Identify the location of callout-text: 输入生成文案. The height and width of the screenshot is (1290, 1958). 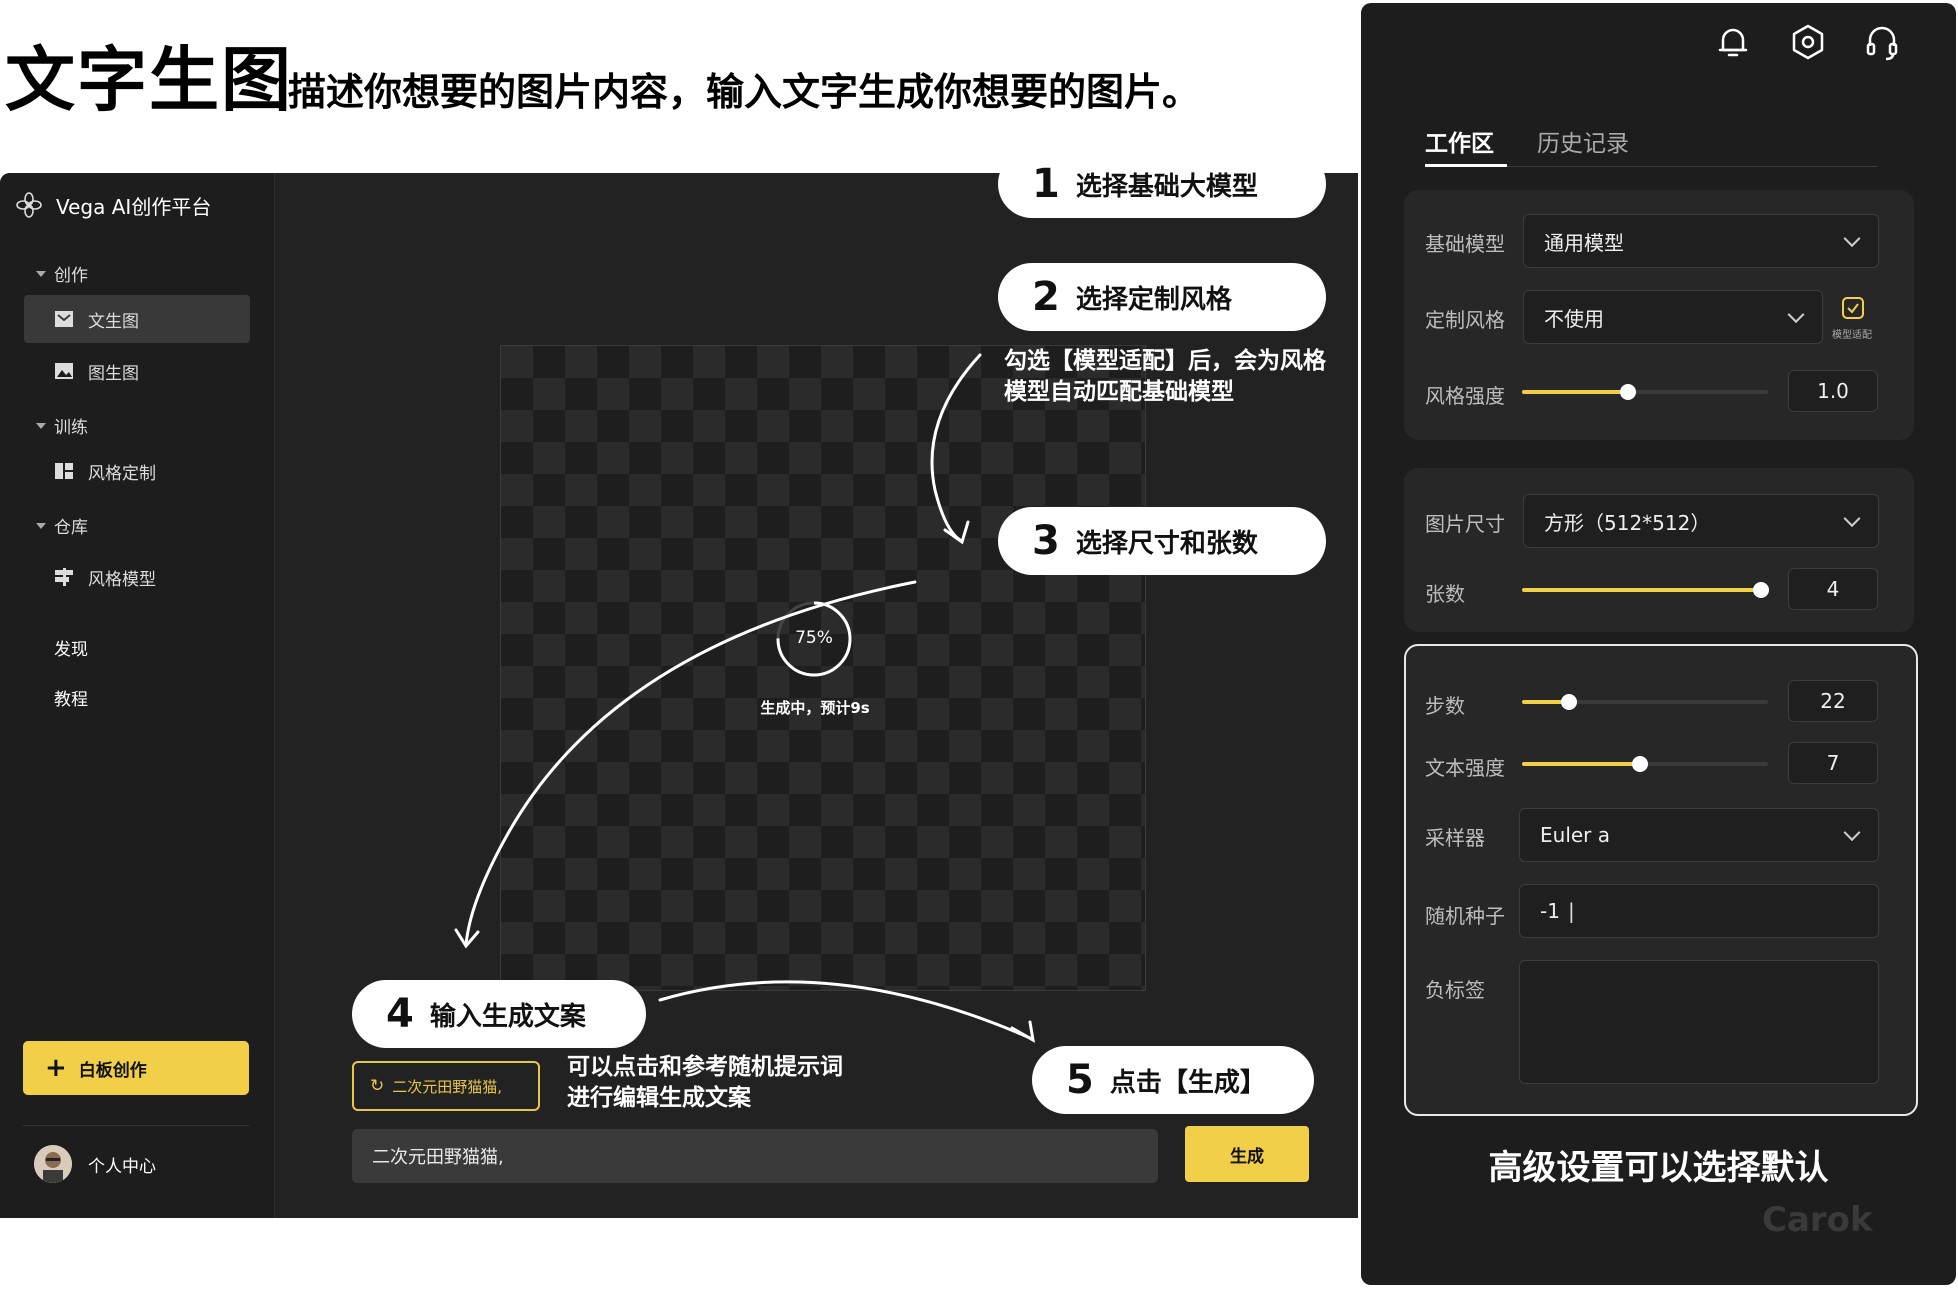
(507, 1016).